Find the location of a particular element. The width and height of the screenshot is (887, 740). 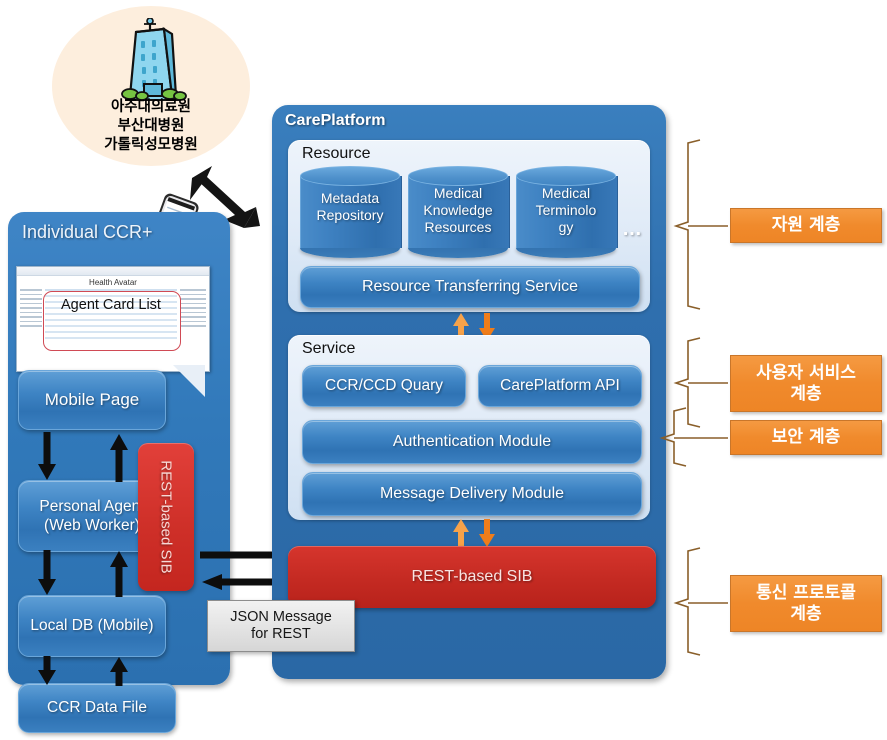

ccr-data-file-box: CCR Data File is located at coordinates (97, 708).